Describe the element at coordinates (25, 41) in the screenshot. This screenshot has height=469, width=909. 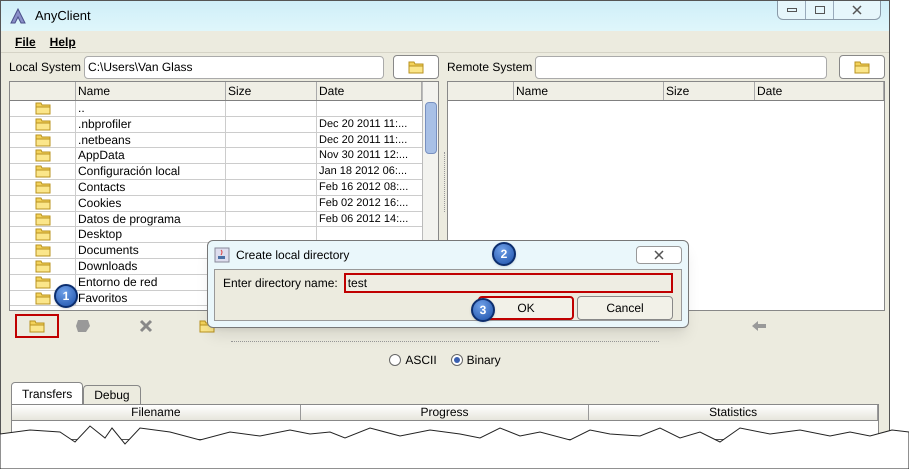
I see `menu-item: File` at that location.